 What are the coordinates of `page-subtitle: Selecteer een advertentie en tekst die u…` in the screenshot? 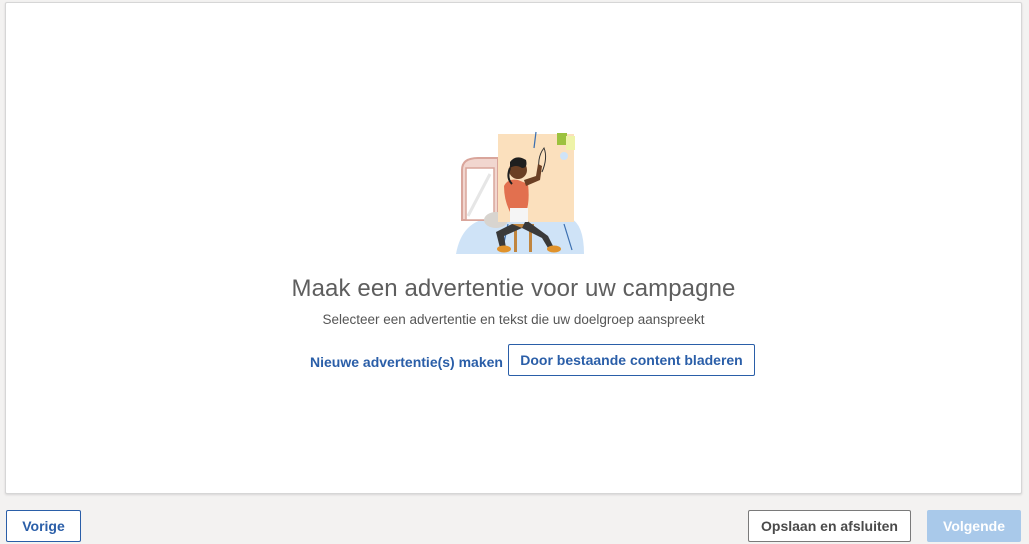 It's located at (513, 319).